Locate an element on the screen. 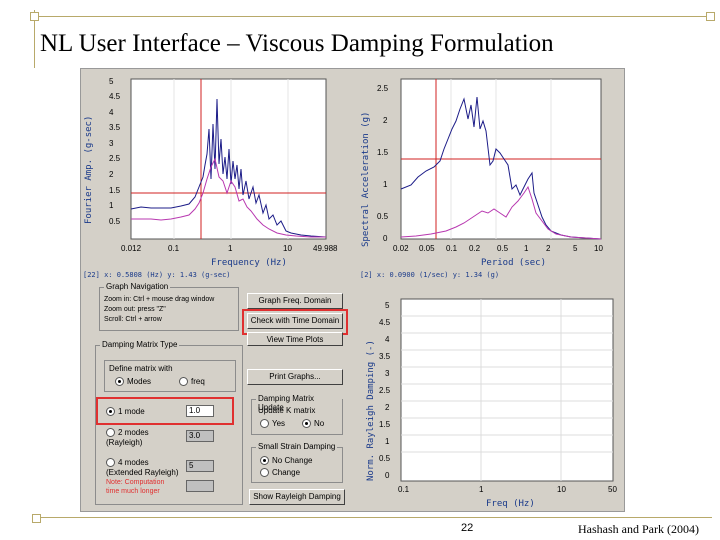 The image size is (720, 540). no-label: No is located at coordinates (319, 423).